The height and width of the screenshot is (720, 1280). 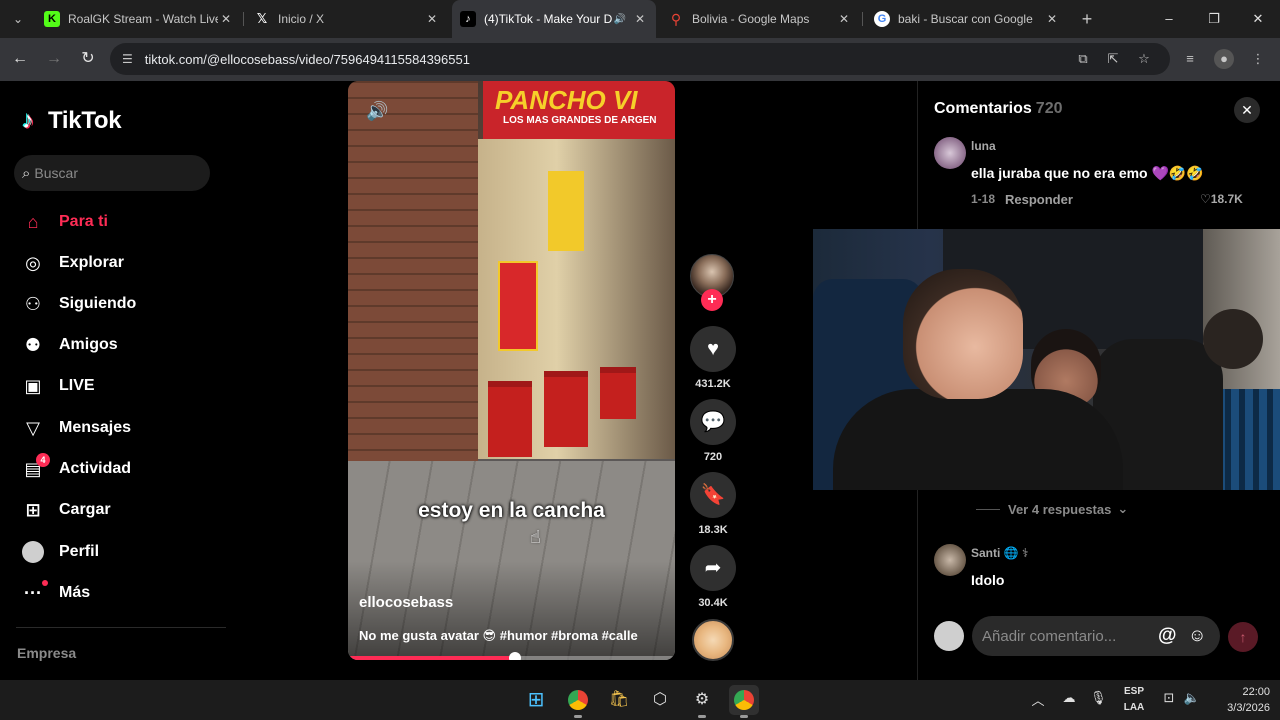 I want to click on video-author: ellocosebass, so click(x=406, y=602).